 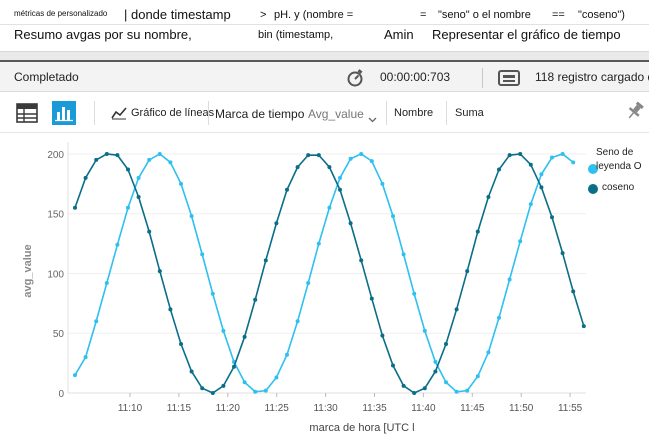 What do you see at coordinates (64, 115) in the screenshot?
I see `chart-icon` at bounding box center [64, 115].